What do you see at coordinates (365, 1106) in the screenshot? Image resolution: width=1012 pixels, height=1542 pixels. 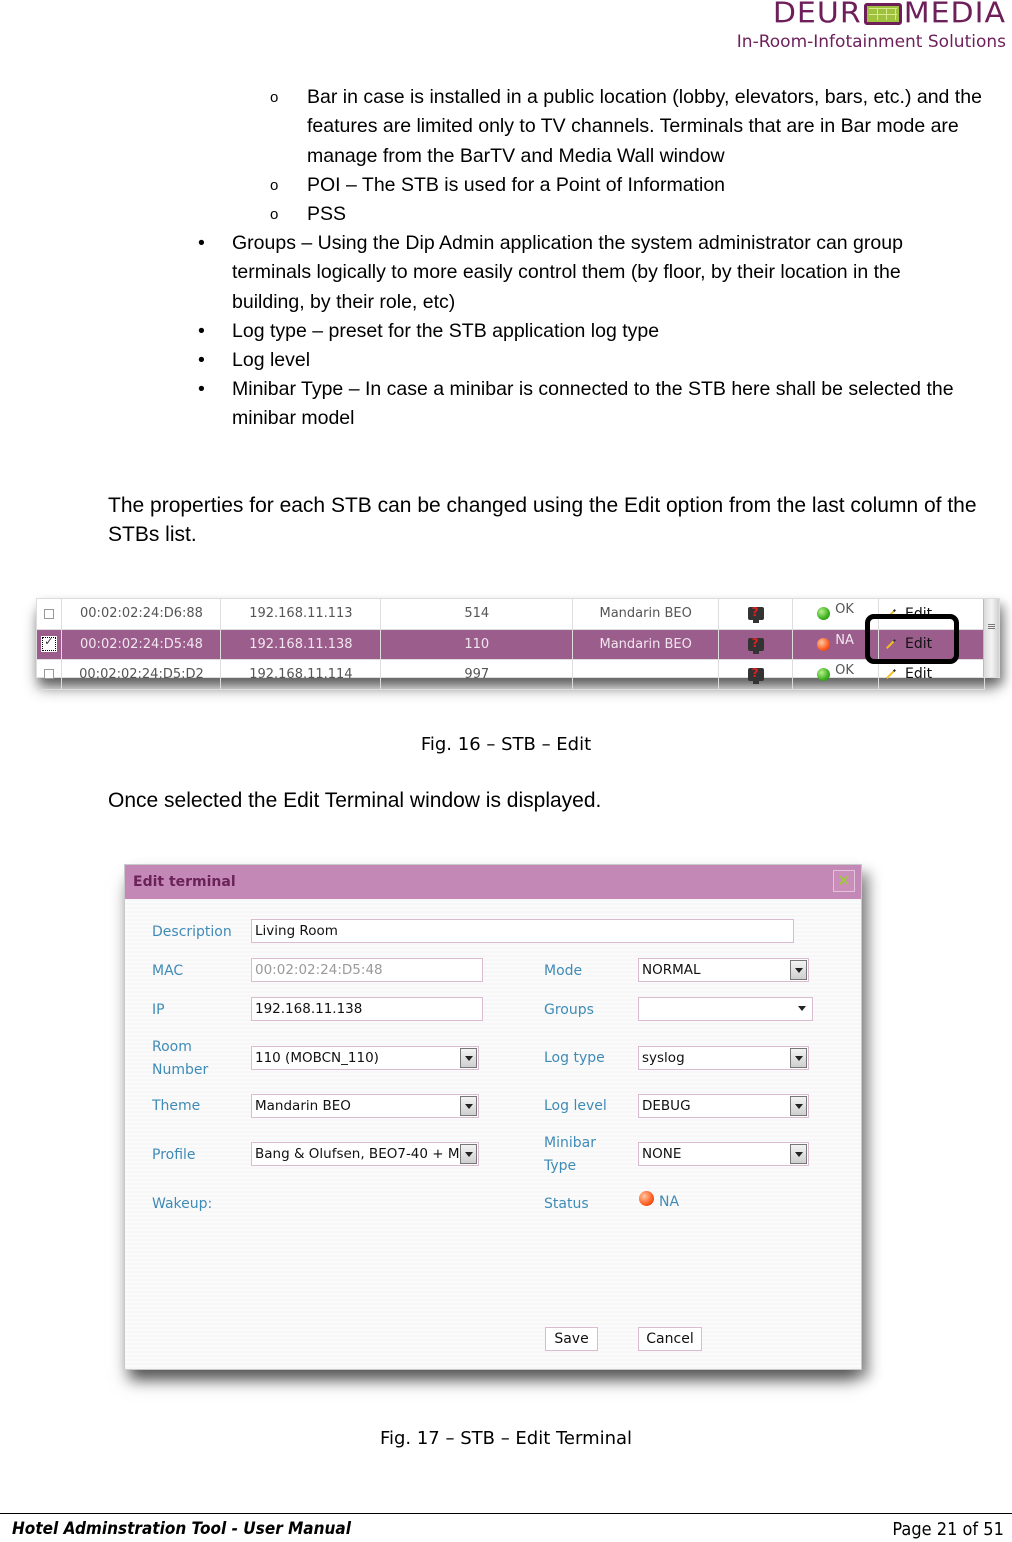 I see `theme-select: Mandarin BEO` at bounding box center [365, 1106].